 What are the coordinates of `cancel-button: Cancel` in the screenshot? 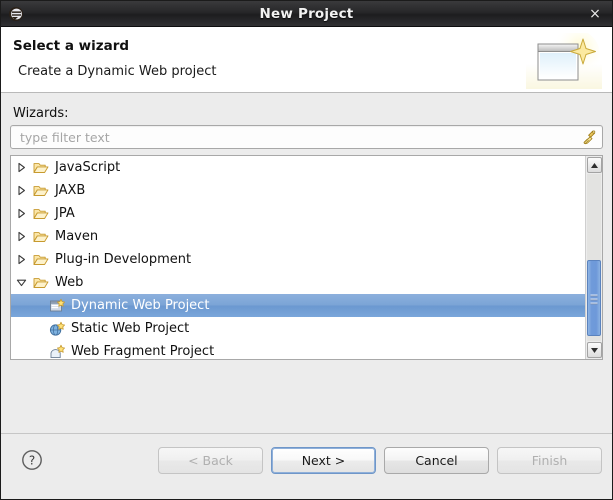 It's located at (436, 460).